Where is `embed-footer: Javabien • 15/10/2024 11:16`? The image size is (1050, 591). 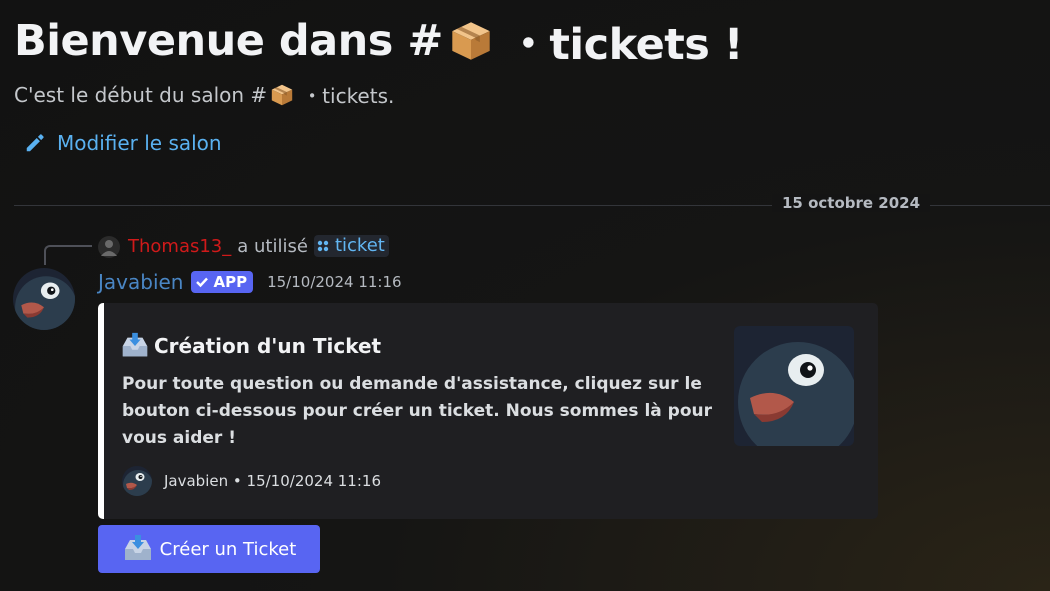 embed-footer: Javabien • 15/10/2024 11:16 is located at coordinates (251, 481).